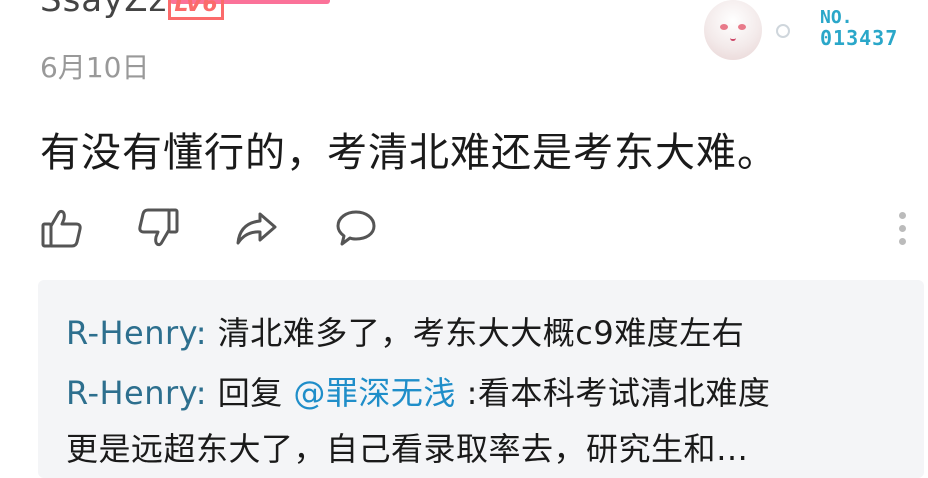 The image size is (928, 478). What do you see at coordinates (475, 230) in the screenshot?
I see `comment-actions` at bounding box center [475, 230].